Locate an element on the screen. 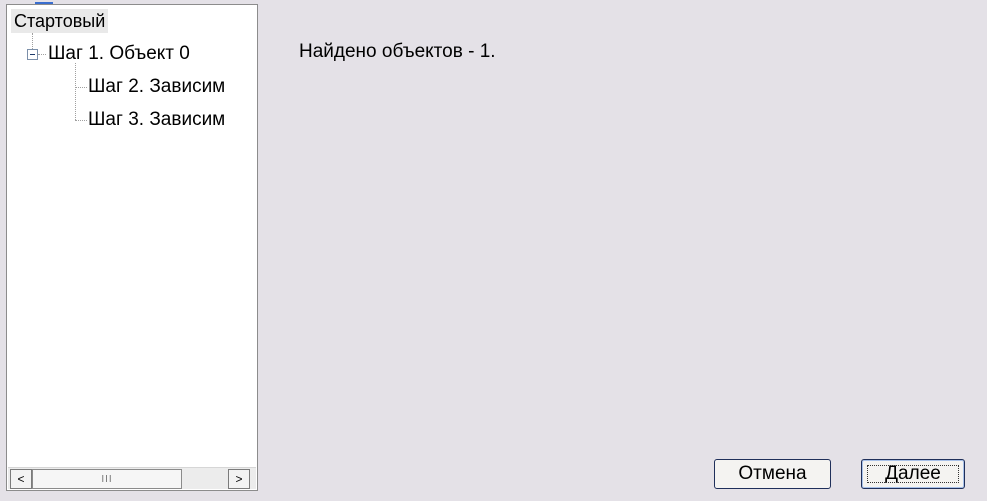 The height and width of the screenshot is (501, 991). horizontal-scrollbar: < III > is located at coordinates (132, 478).